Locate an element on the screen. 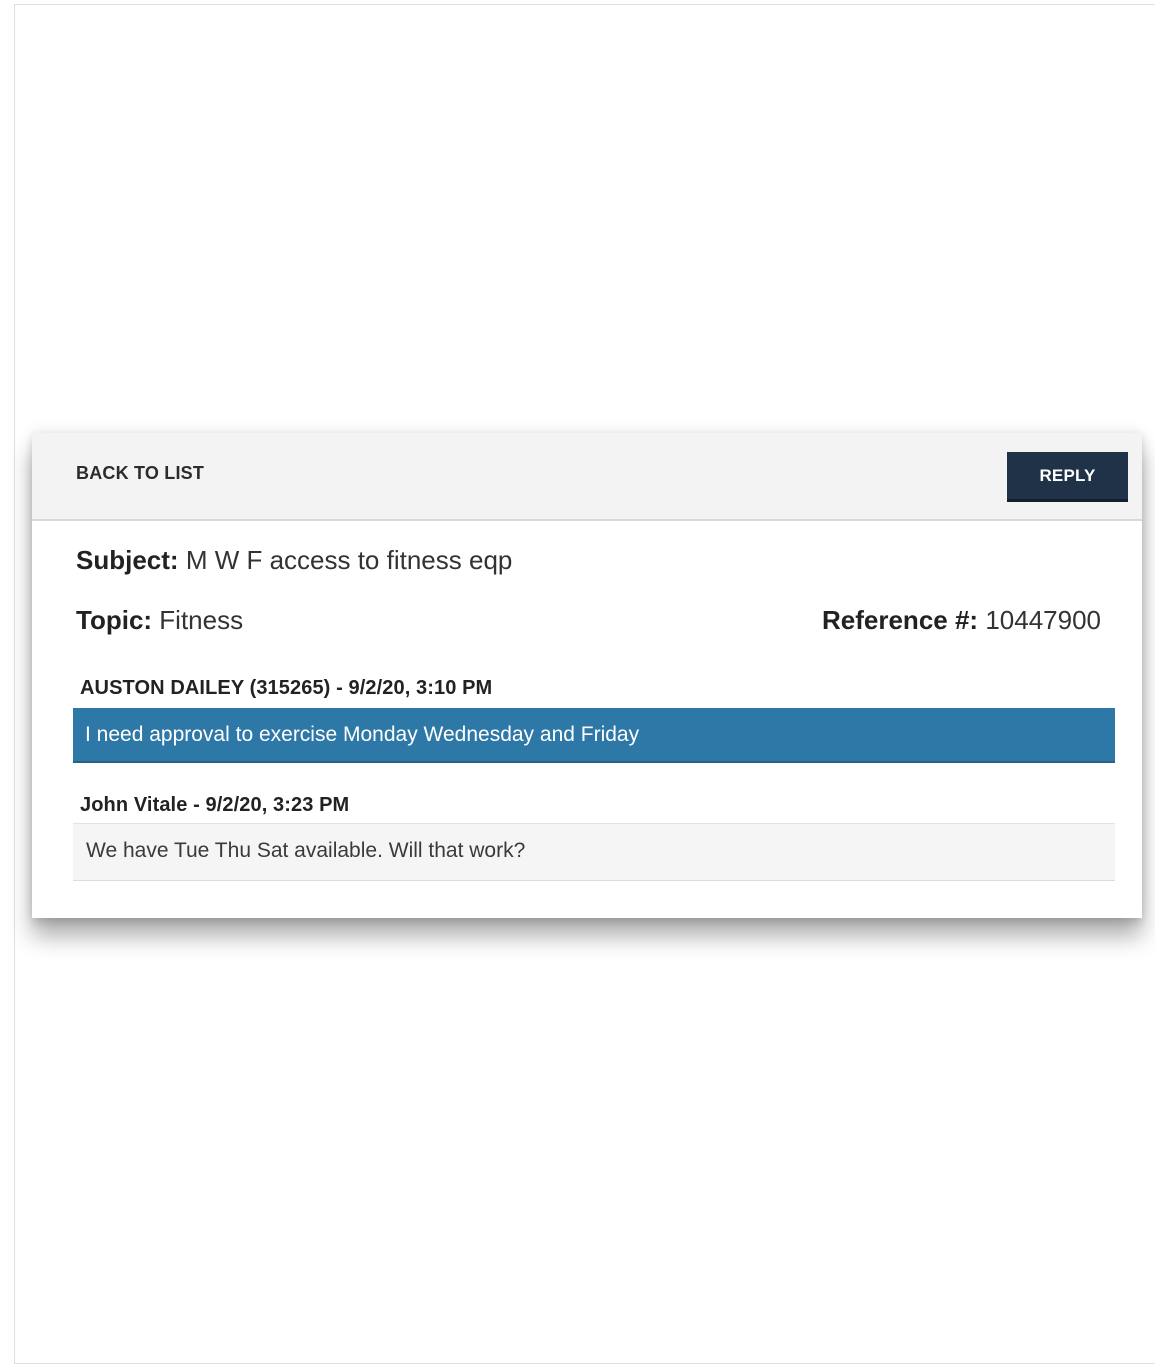 This screenshot has height=1364, width=1155. message-author: John Vitale - 9/2/20, 3:23 PM is located at coordinates (215, 805).